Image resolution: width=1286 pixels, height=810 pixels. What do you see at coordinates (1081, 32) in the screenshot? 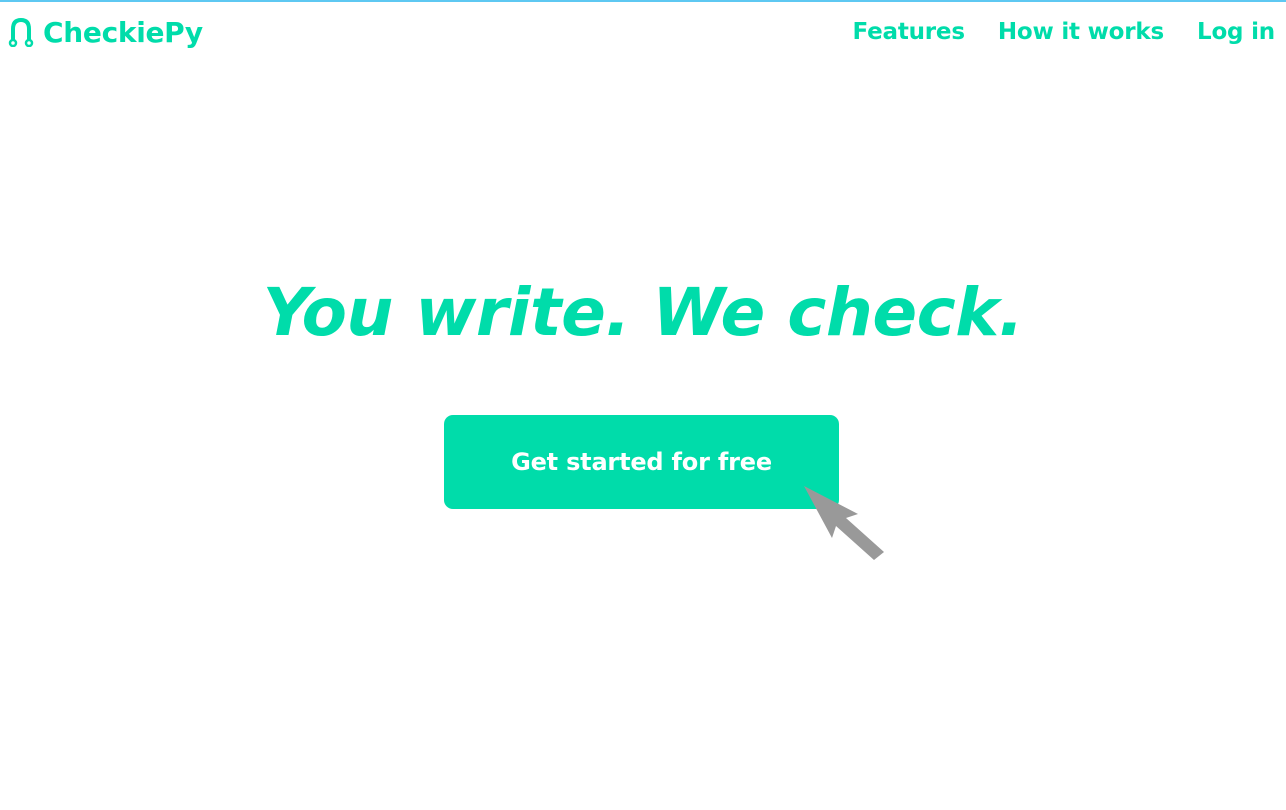
I see `nav-link-how-it-works: How it works` at bounding box center [1081, 32].